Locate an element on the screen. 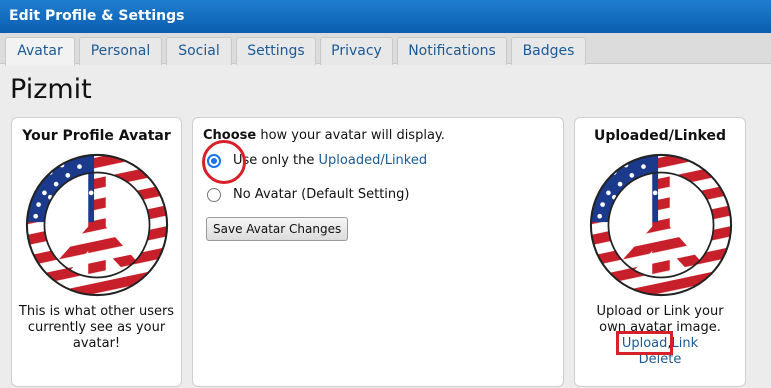  tab-badges: Badges is located at coordinates (548, 51).